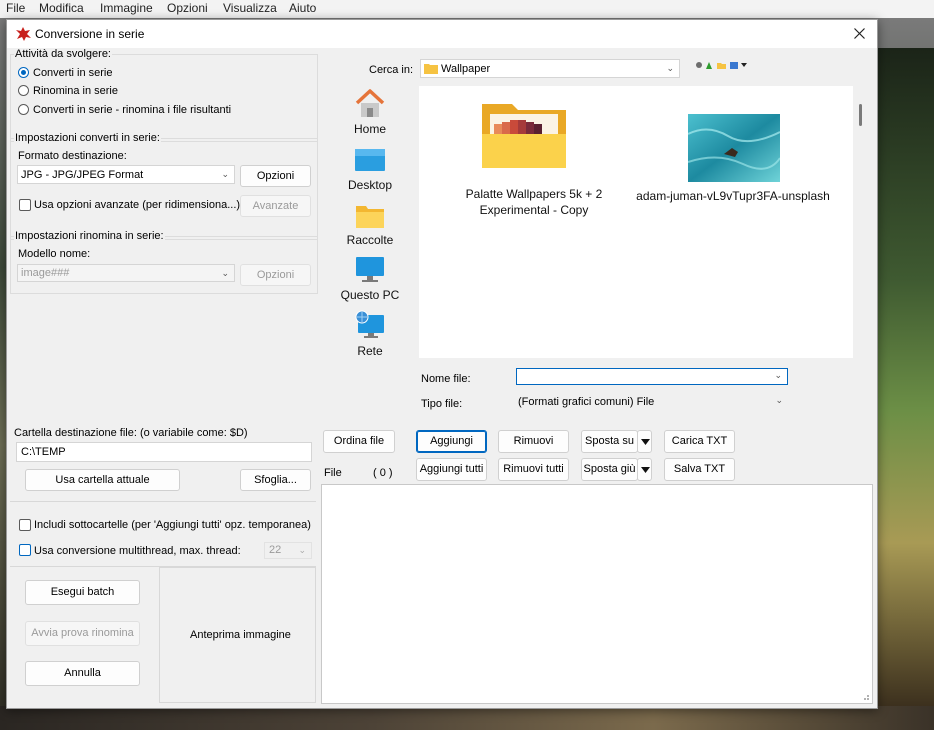 The image size is (934, 730). I want to click on filetype-select: (Formati grafici comuni) File ⌄, so click(652, 402).